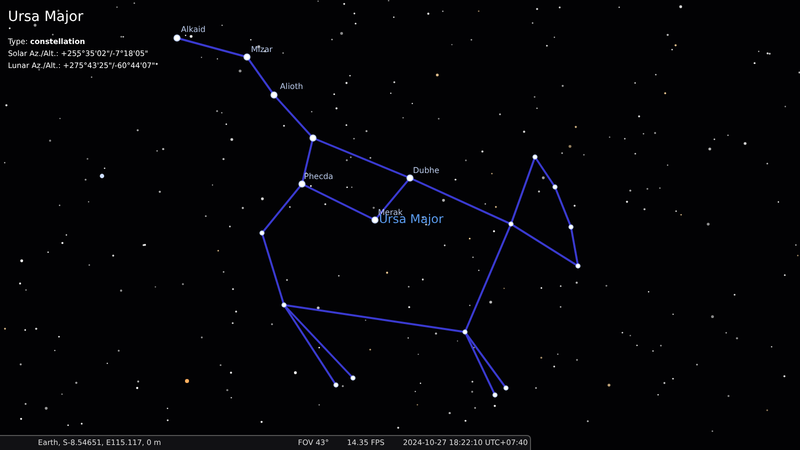 The height and width of the screenshot is (450, 800). Describe the element at coordinates (46, 17) in the screenshot. I see `object-title: Ursa Major` at that location.